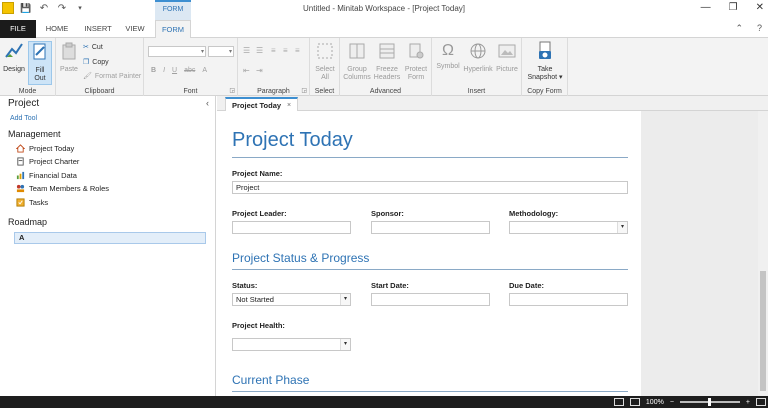 The width and height of the screenshot is (768, 408). Describe the element at coordinates (93, 47) in the screenshot. I see `cut-button: ✂ Cut` at that location.